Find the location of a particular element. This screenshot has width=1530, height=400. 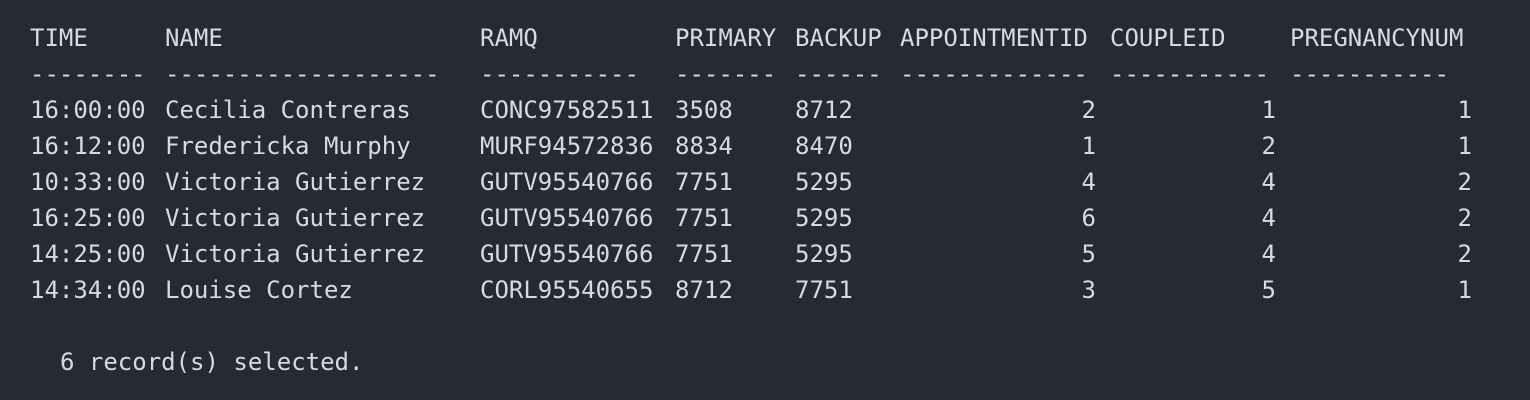

table-cell-appointmentid: 3 is located at coordinates (1088, 290).